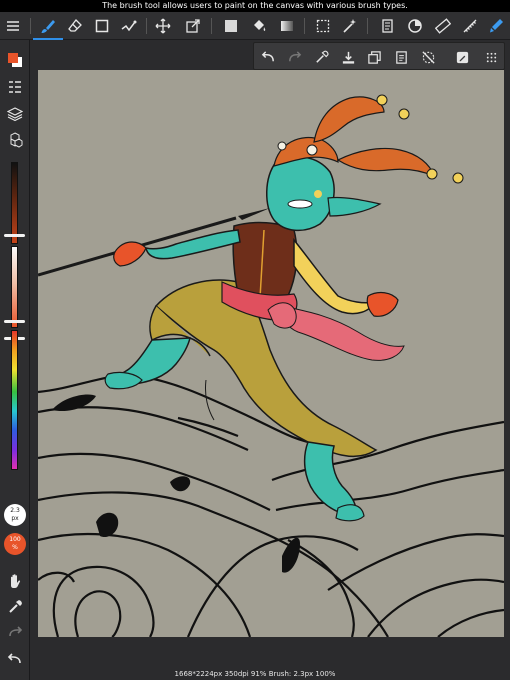 This screenshot has width=510, height=680. I want to click on shape-icon, so click(102, 26).